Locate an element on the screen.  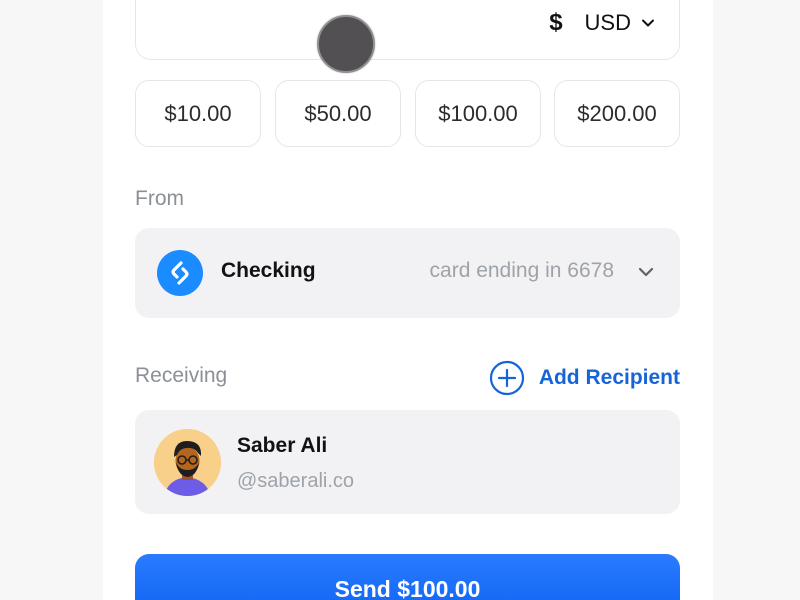
recipient-name: Saber Ali is located at coordinates (282, 445).